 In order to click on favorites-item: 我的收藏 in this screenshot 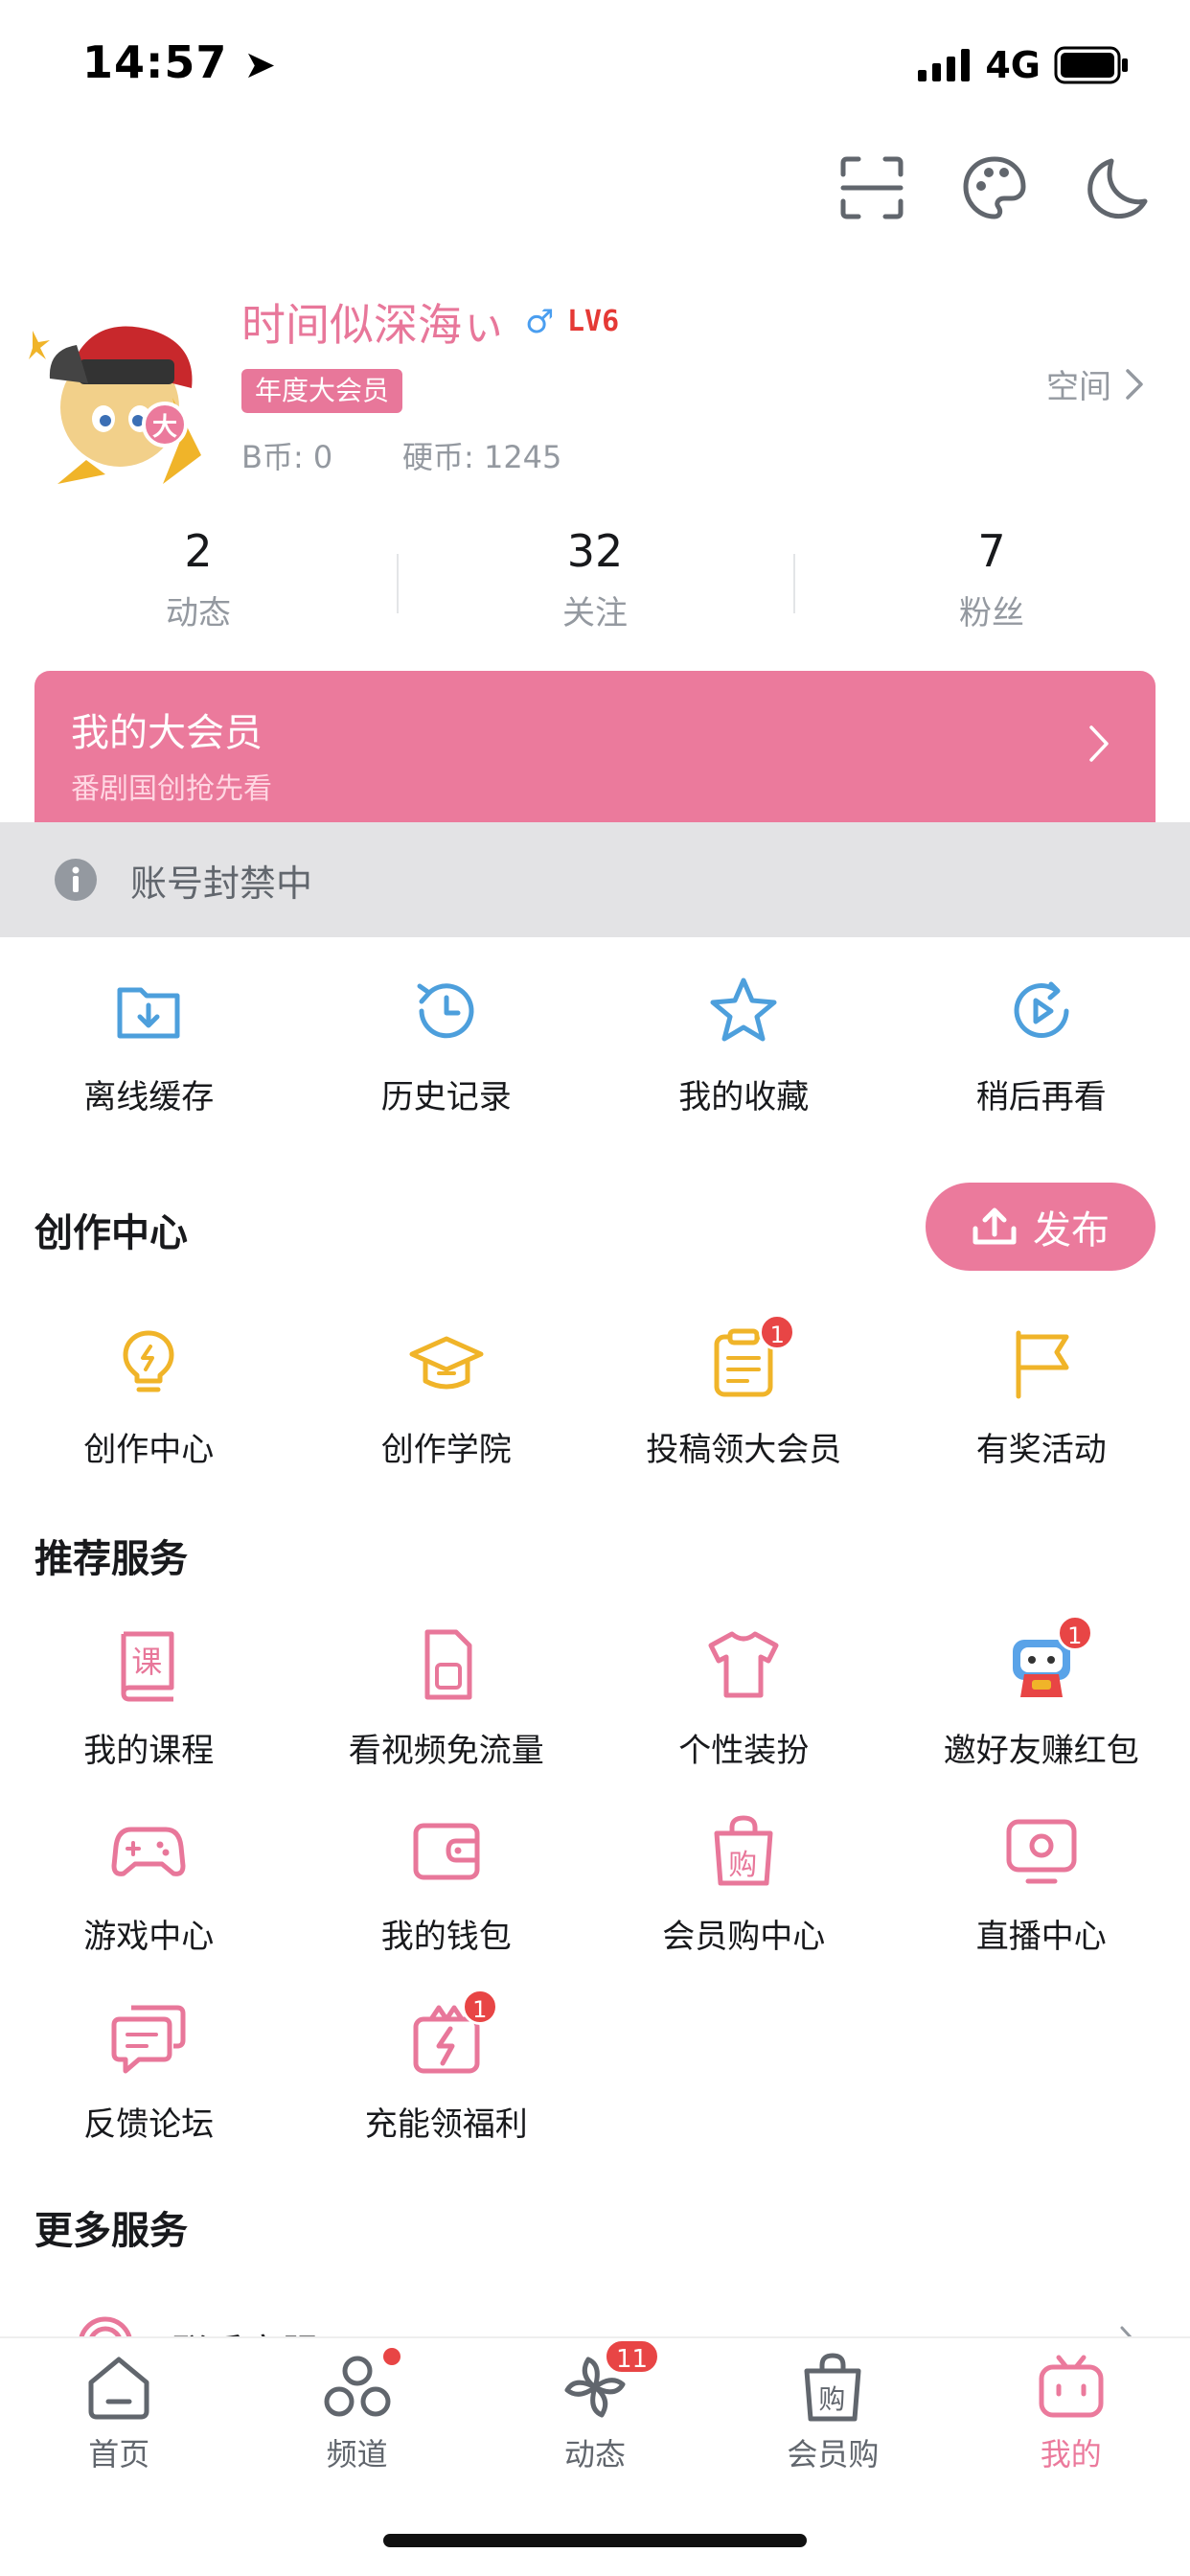, I will do `click(744, 1045)`.